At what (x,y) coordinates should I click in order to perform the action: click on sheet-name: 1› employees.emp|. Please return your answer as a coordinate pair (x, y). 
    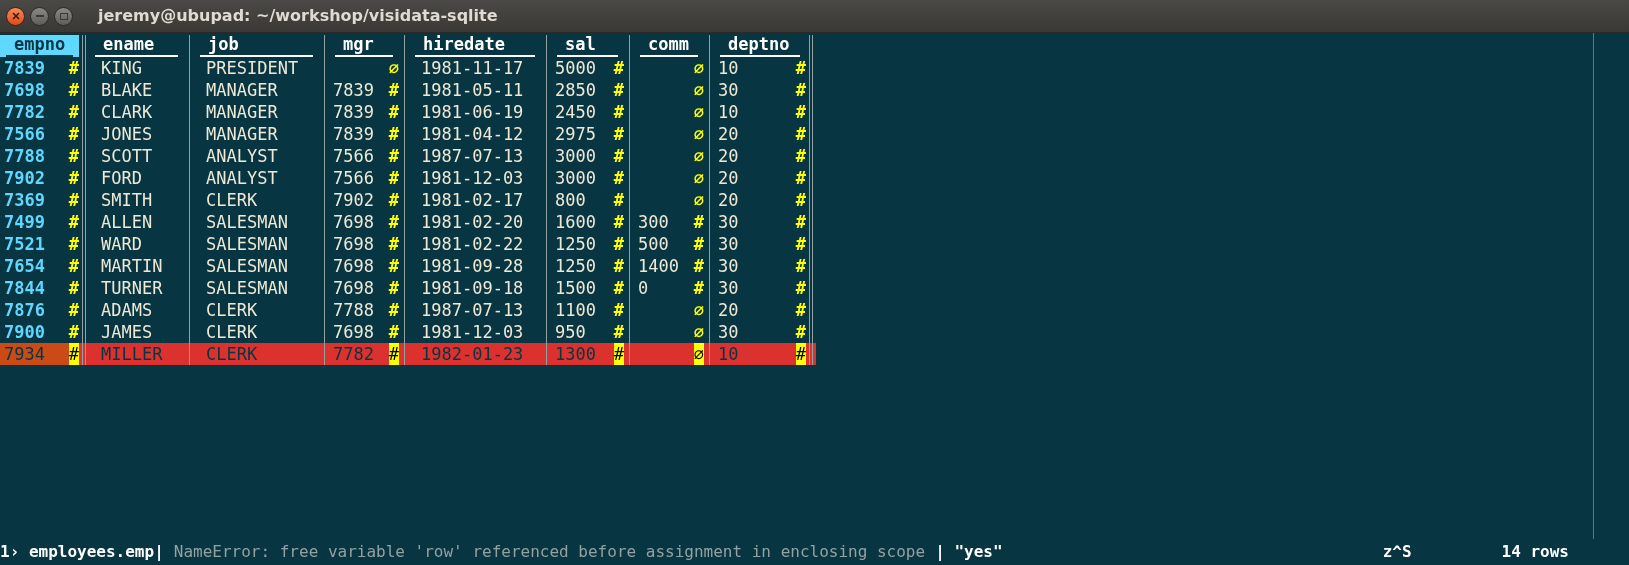
    Looking at the image, I should click on (82, 552).